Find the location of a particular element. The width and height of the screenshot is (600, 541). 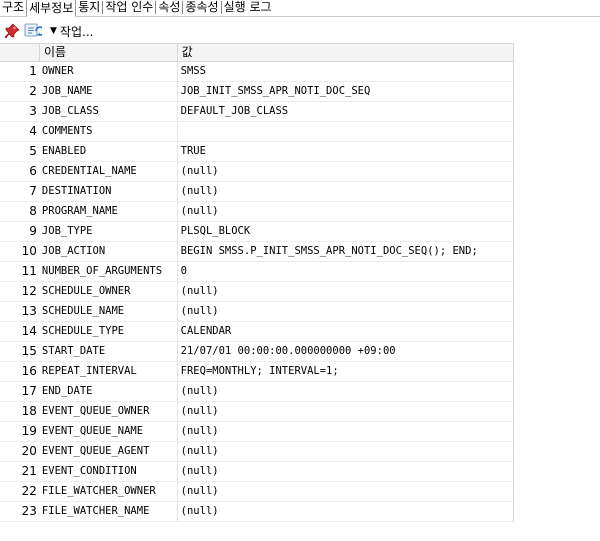

table-row: 5 ENABLED TRUE is located at coordinates (256, 152).